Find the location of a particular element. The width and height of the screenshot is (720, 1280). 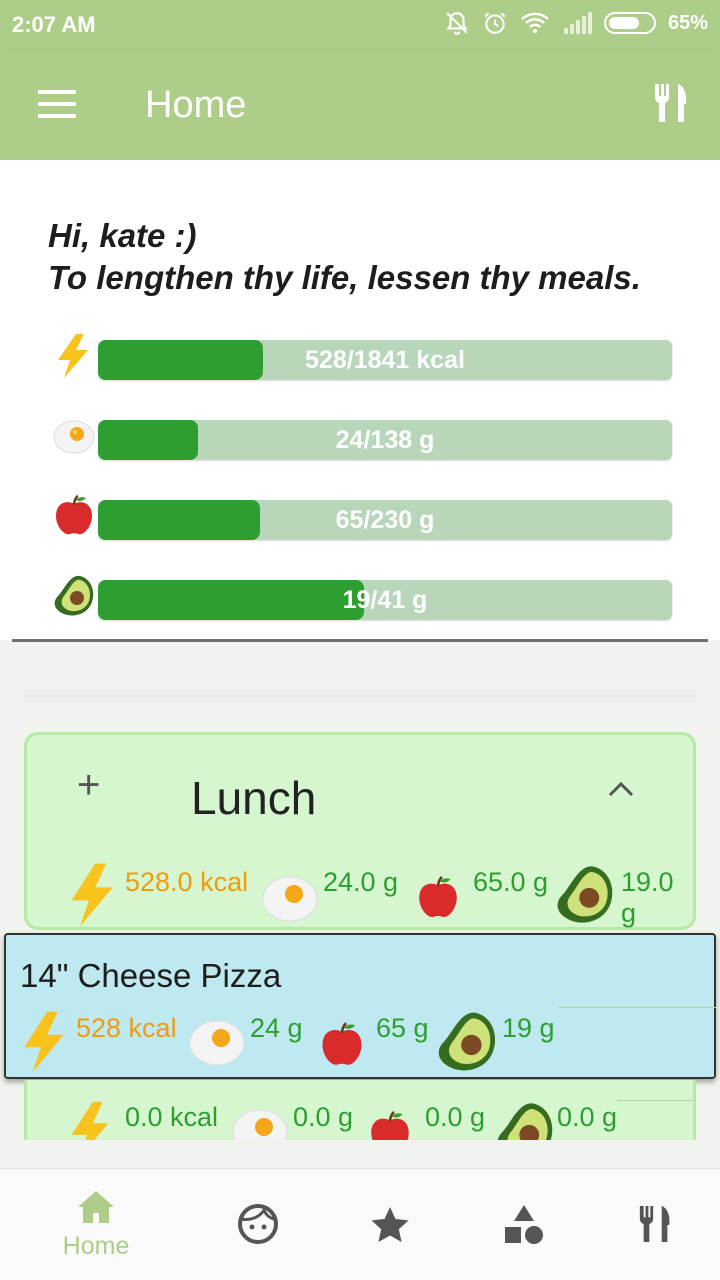

carbs-row: 65/230 g is located at coordinates (361, 518).